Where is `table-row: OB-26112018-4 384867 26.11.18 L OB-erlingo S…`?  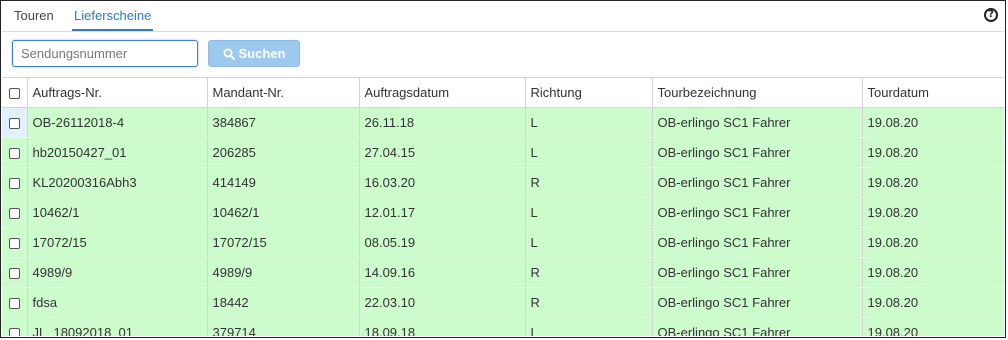 table-row: OB-26112018-4 384867 26.11.18 L OB-erlingo S… is located at coordinates (503, 122).